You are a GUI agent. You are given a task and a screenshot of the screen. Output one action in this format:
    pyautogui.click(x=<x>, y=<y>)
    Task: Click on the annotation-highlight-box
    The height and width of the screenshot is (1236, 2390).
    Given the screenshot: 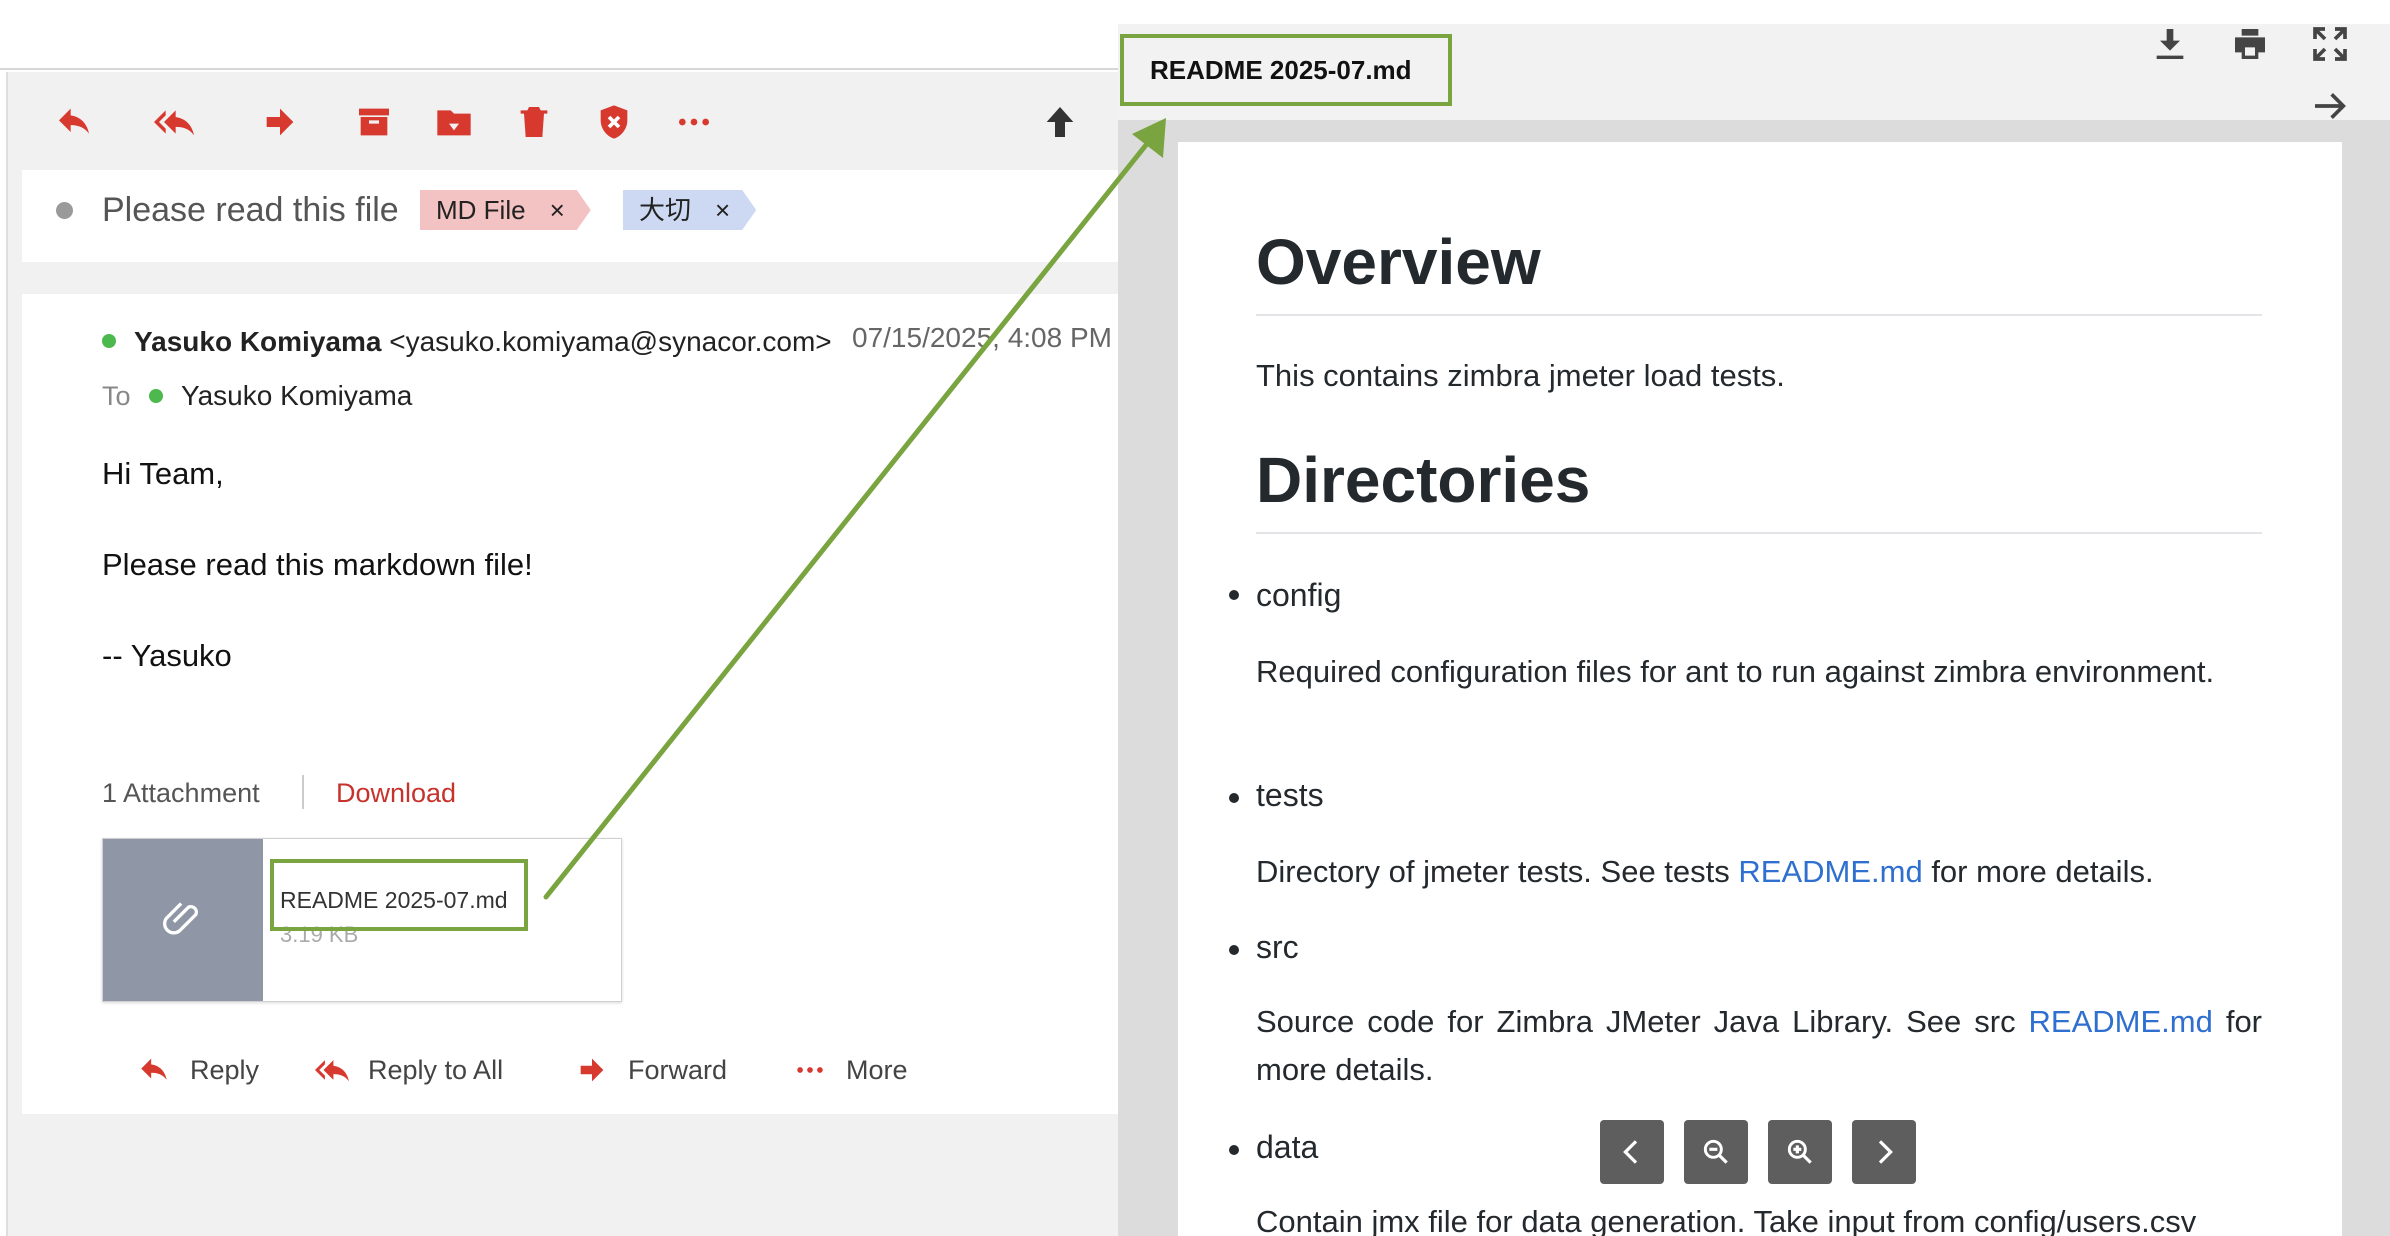 What is the action you would take?
    pyautogui.click(x=399, y=895)
    